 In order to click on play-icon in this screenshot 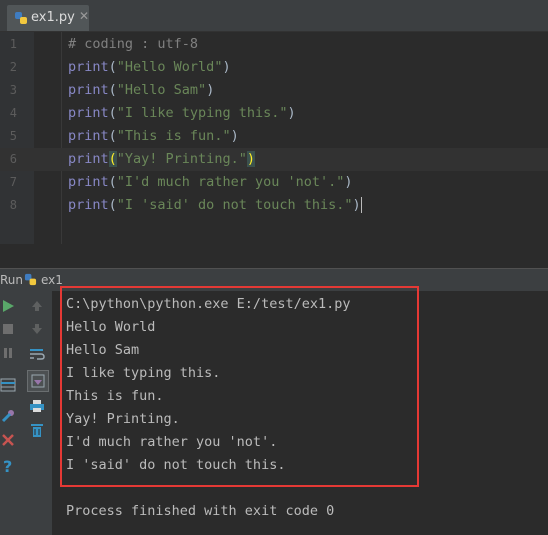, I will do `click(8, 306)`.